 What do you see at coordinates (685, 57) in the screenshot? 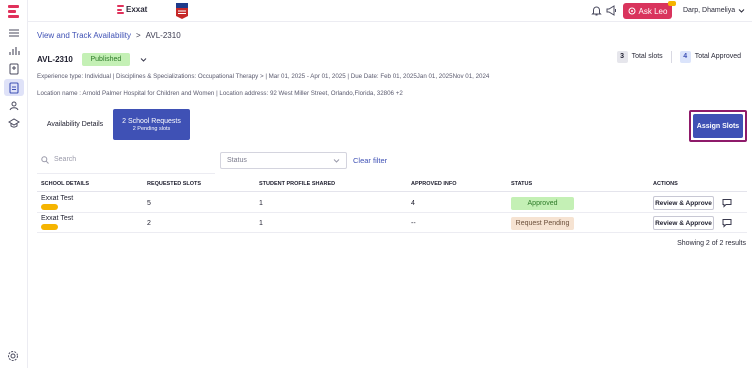
I see `total-approved-count: 4` at bounding box center [685, 57].